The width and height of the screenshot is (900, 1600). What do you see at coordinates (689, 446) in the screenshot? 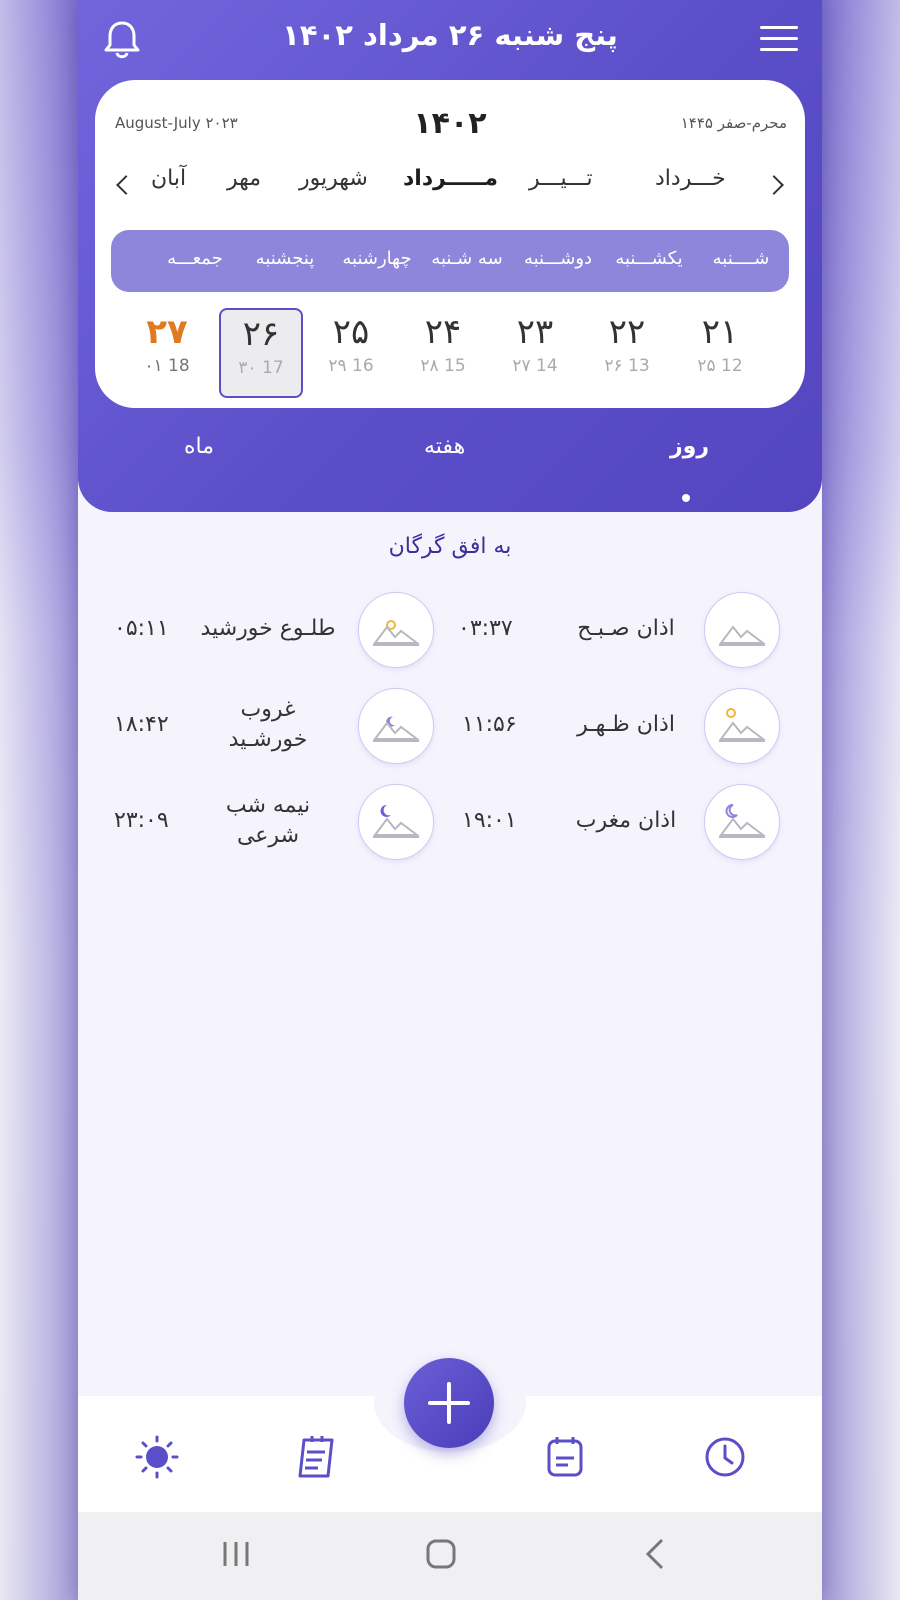
I see `tab-day: روز` at bounding box center [689, 446].